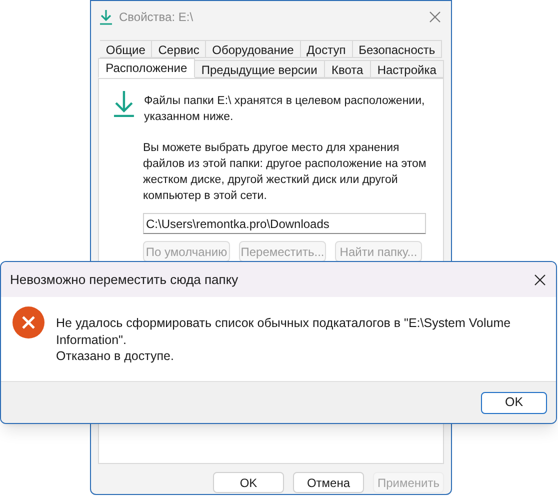 The width and height of the screenshot is (558, 499). What do you see at coordinates (156, 17) in the screenshot?
I see `window-title: Свойства: E:\` at bounding box center [156, 17].